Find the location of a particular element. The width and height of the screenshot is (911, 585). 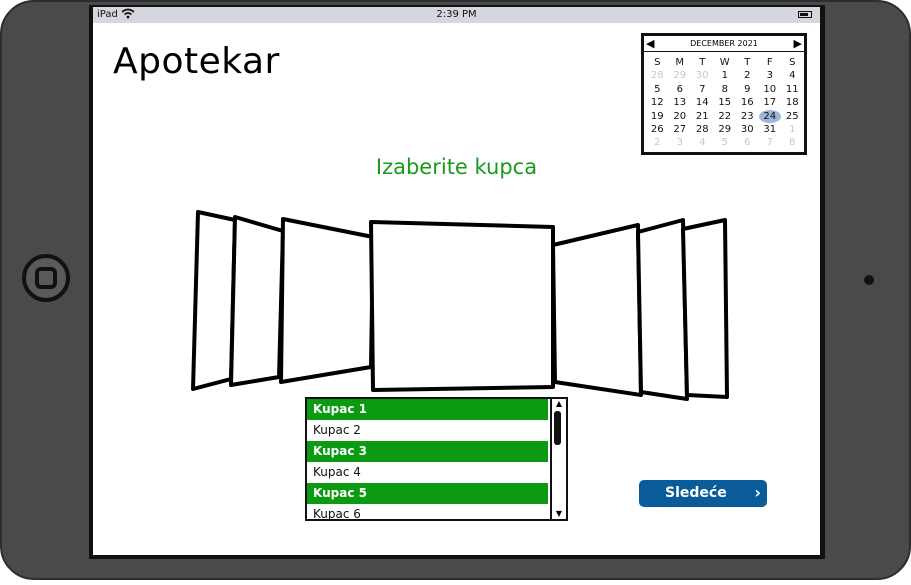

list-item: Kupac 2 is located at coordinates (427, 430).